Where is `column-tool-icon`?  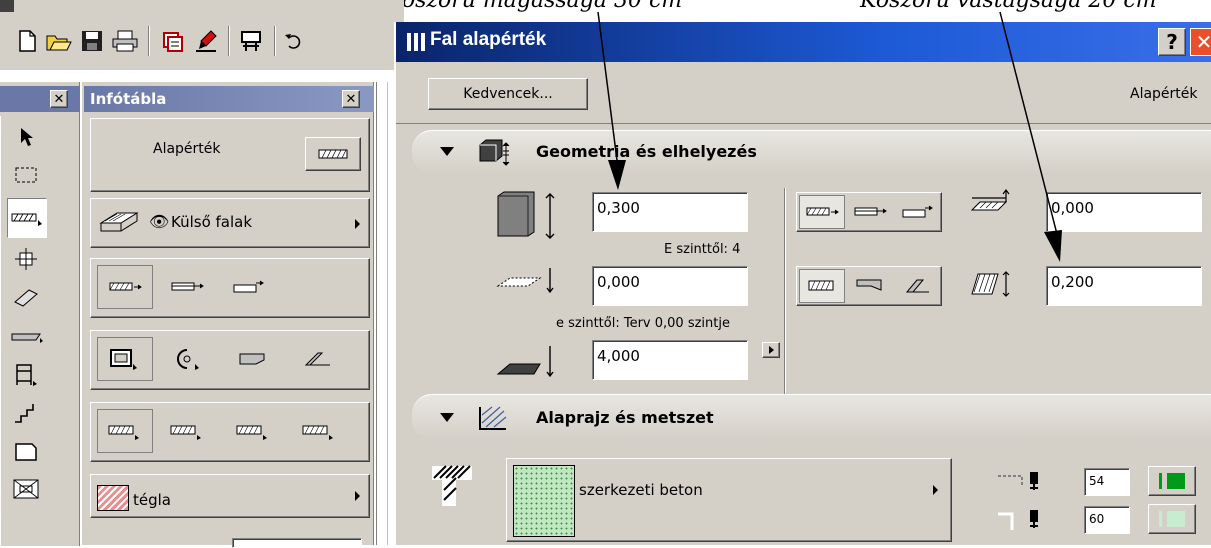 column-tool-icon is located at coordinates (26, 259).